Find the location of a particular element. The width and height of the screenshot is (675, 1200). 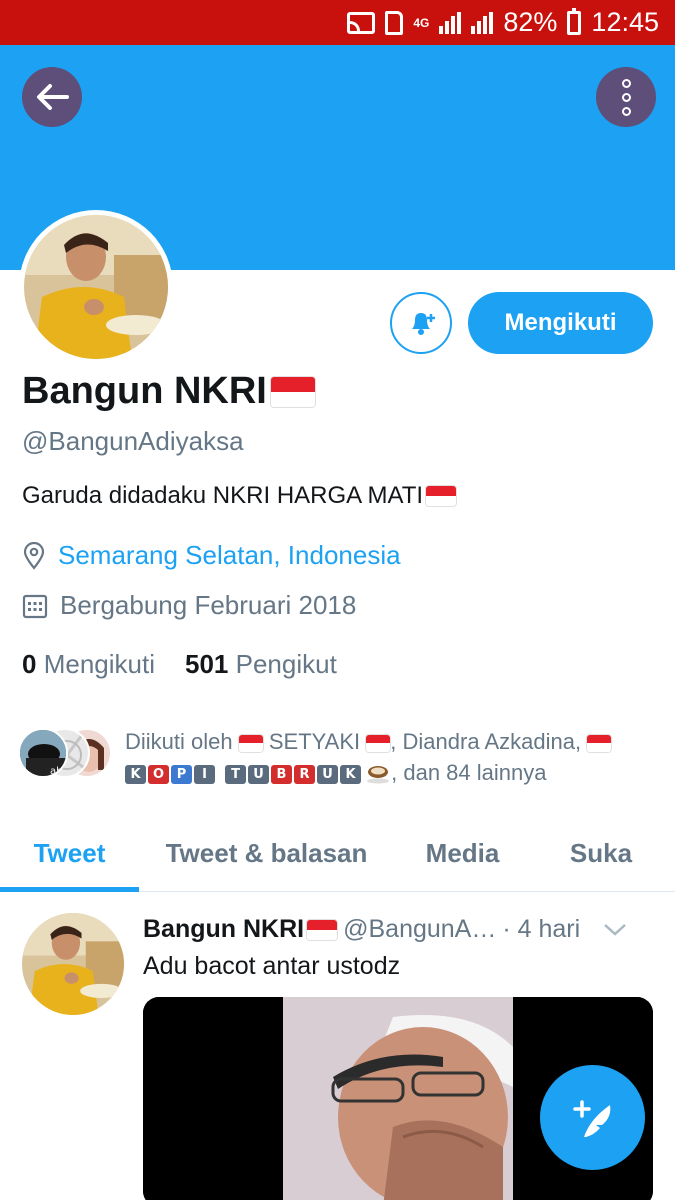

avatar: ab is located at coordinates (43, 753).